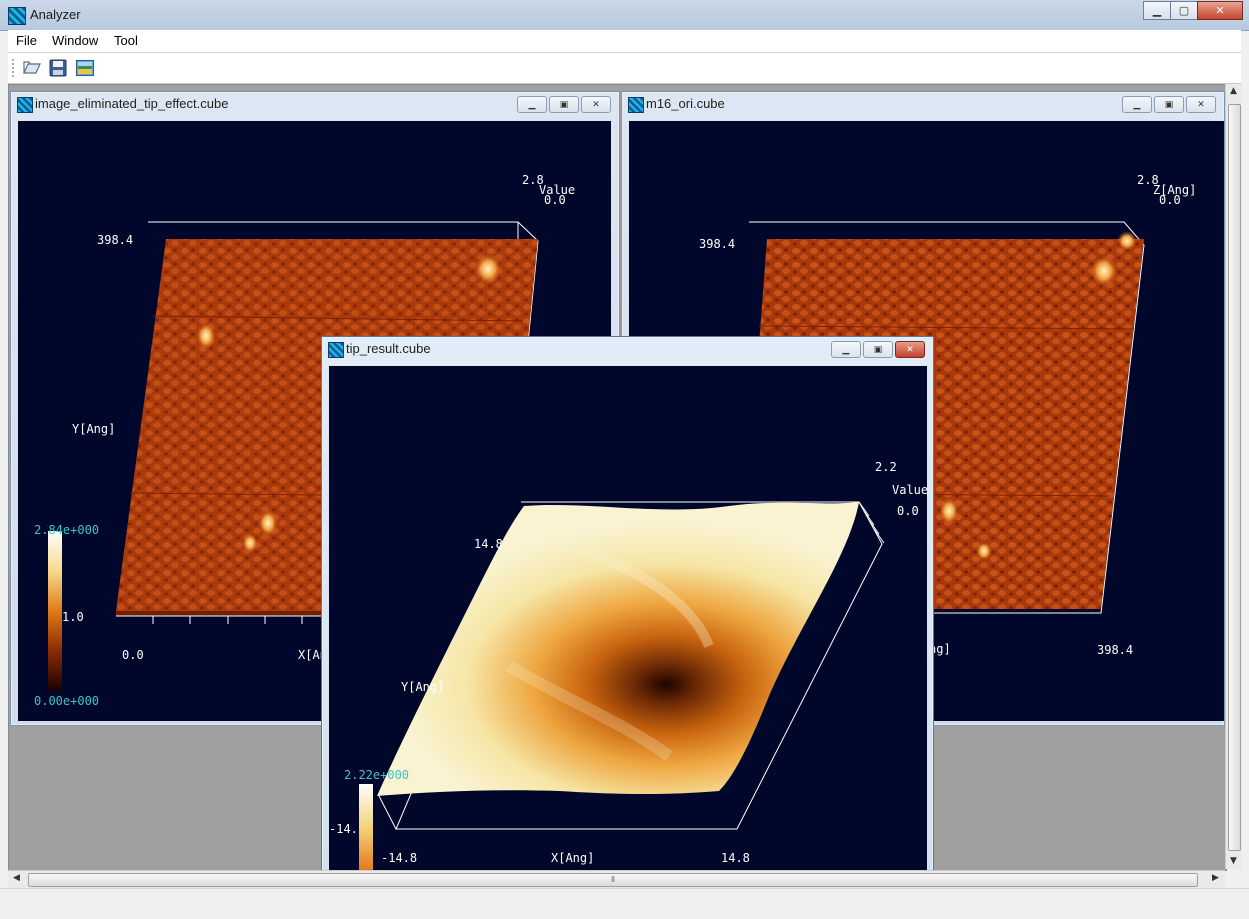  Describe the element at coordinates (85, 68) in the screenshot. I see `image-icon` at that location.